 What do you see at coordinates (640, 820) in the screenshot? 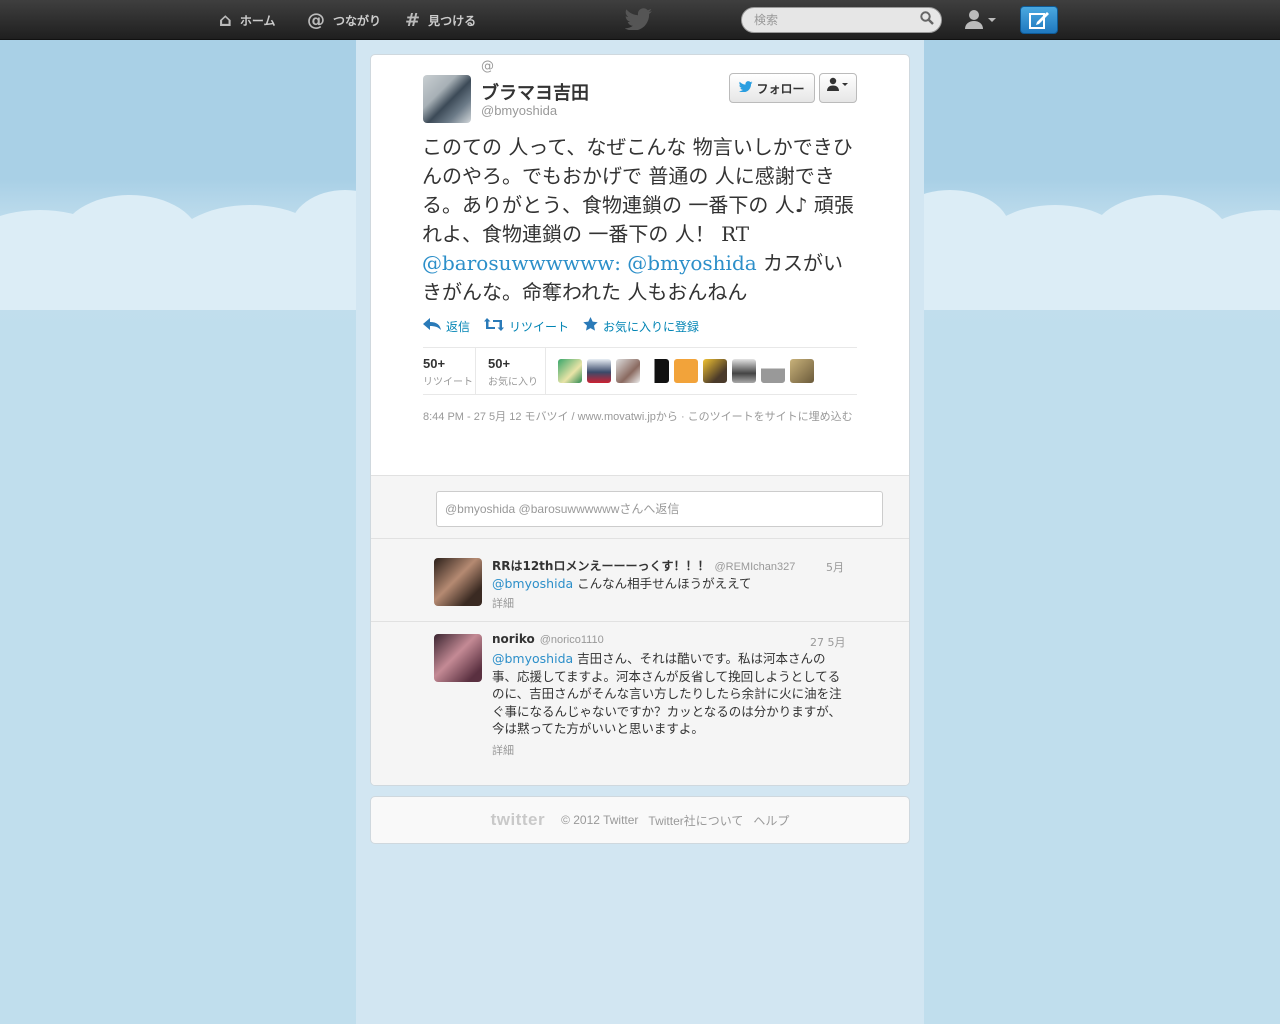
I see `footer: twitter © 2012 Twitter Twitter社について ヘルプ` at bounding box center [640, 820].